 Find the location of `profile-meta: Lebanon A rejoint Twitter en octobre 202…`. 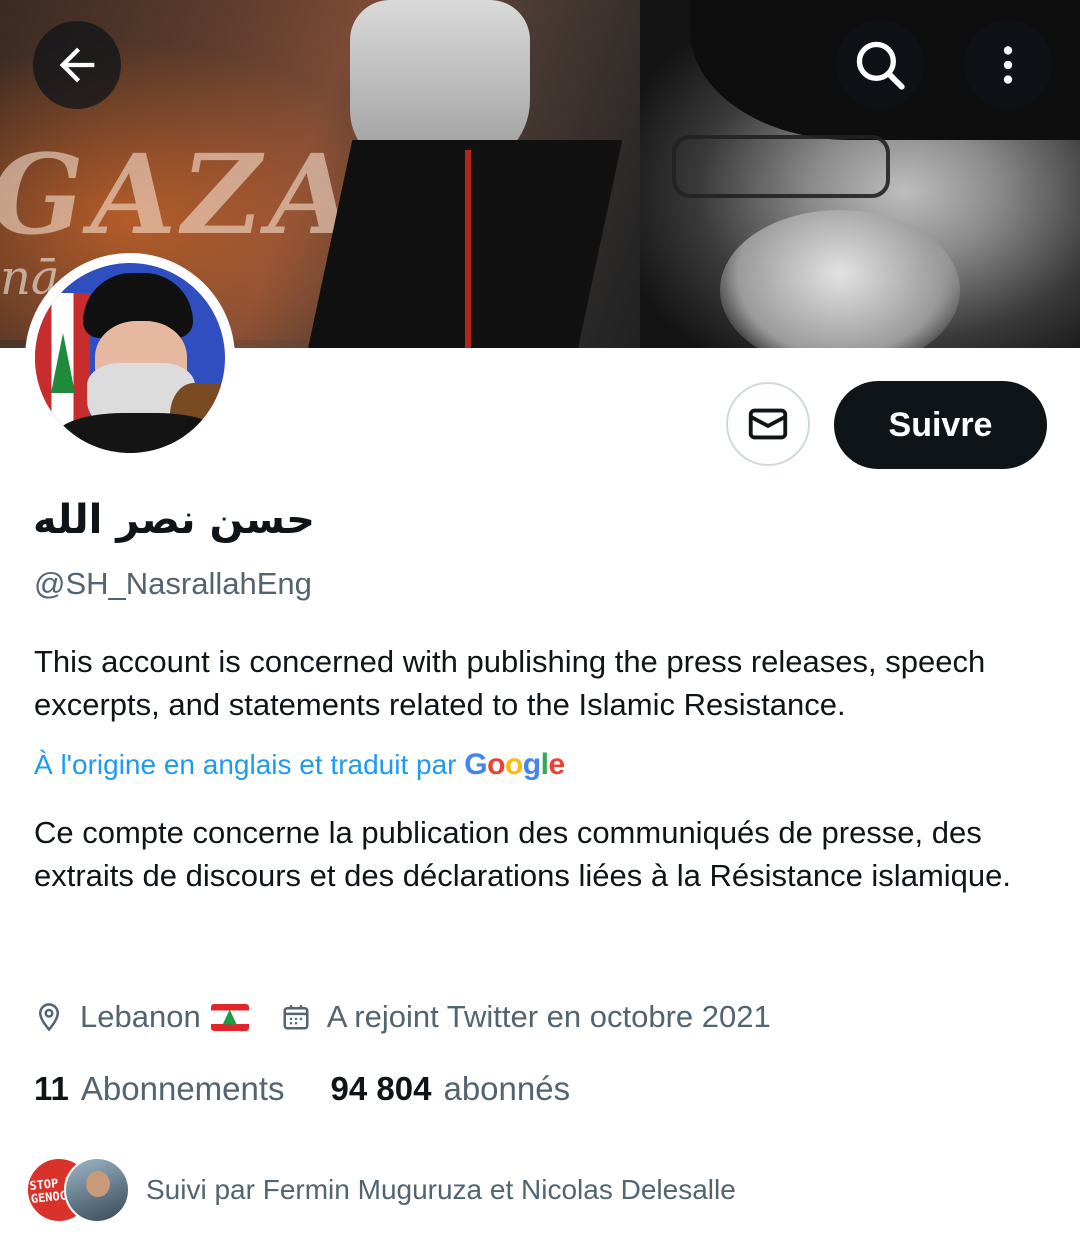

profile-meta: Lebanon A rejoint Twitter en octobre 202… is located at coordinates (402, 1017).